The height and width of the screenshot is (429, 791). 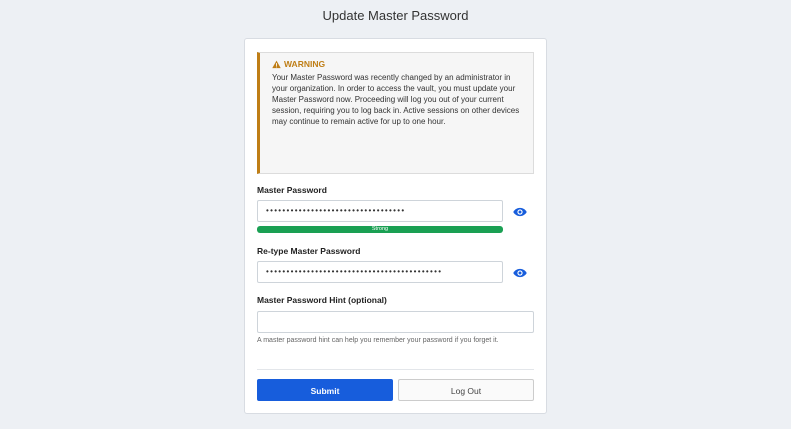 I want to click on submit-button: Submit, so click(x=325, y=390).